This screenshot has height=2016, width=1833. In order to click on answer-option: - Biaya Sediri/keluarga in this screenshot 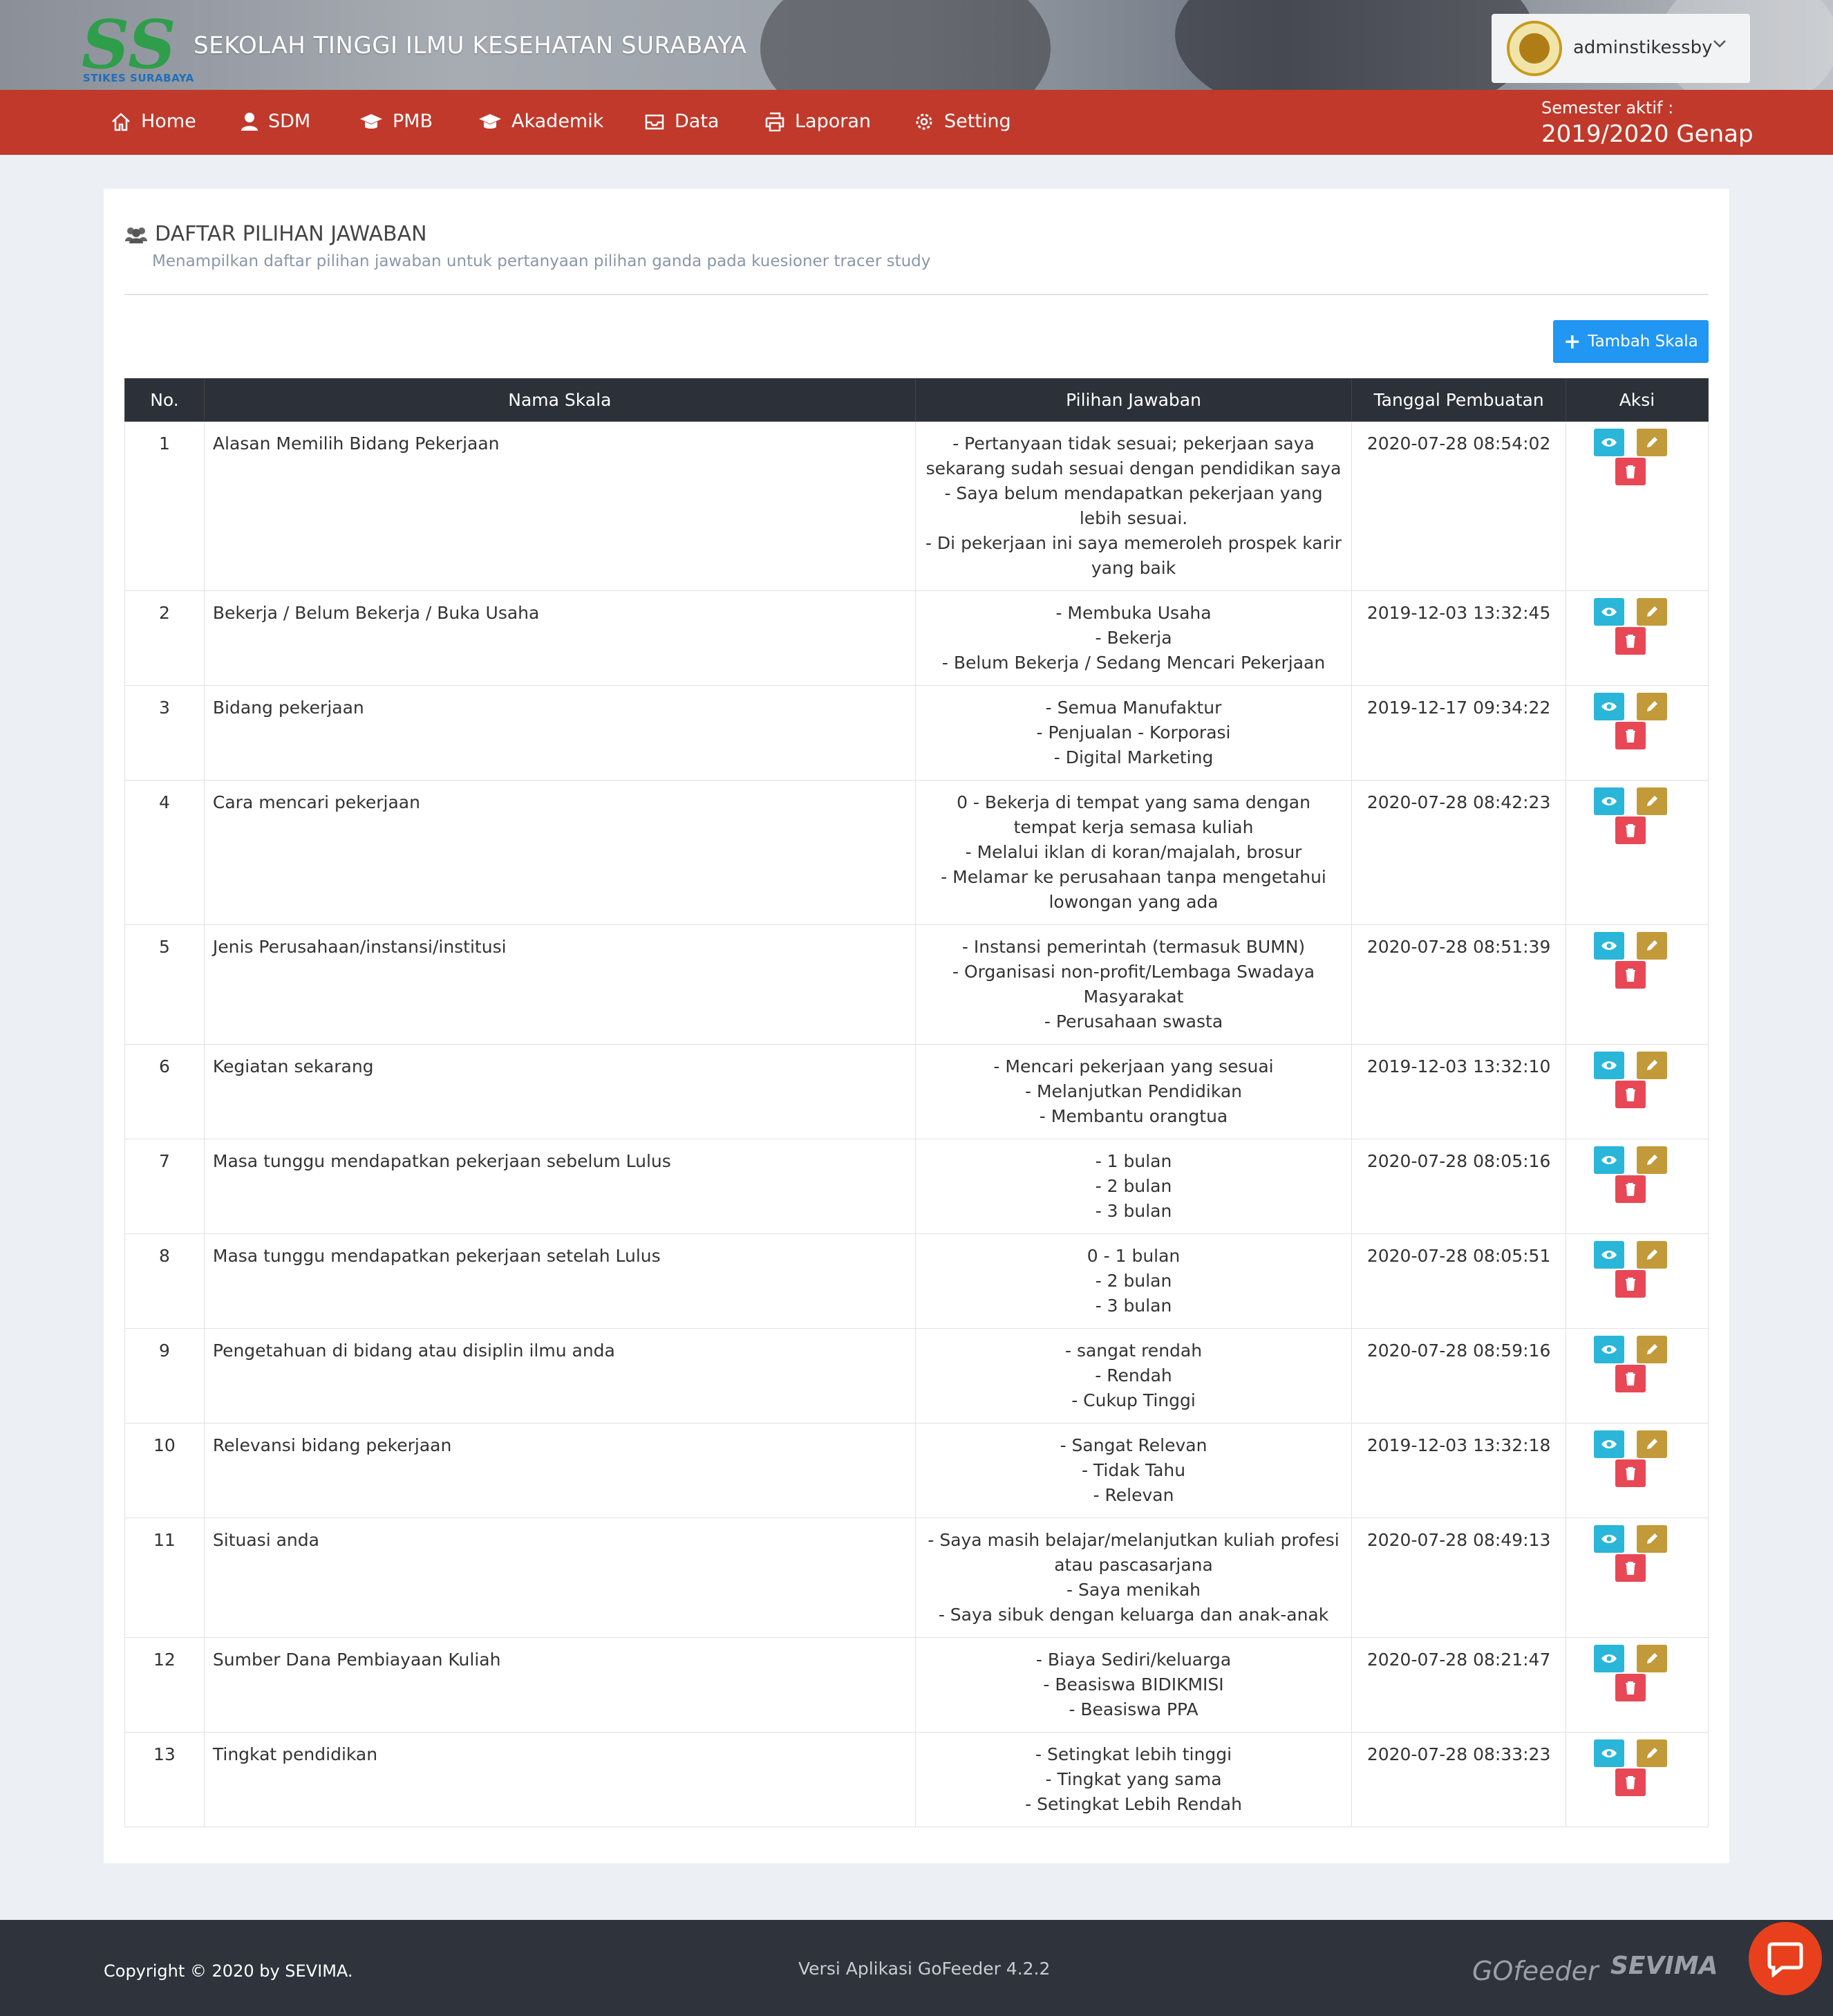, I will do `click(1133, 1660)`.